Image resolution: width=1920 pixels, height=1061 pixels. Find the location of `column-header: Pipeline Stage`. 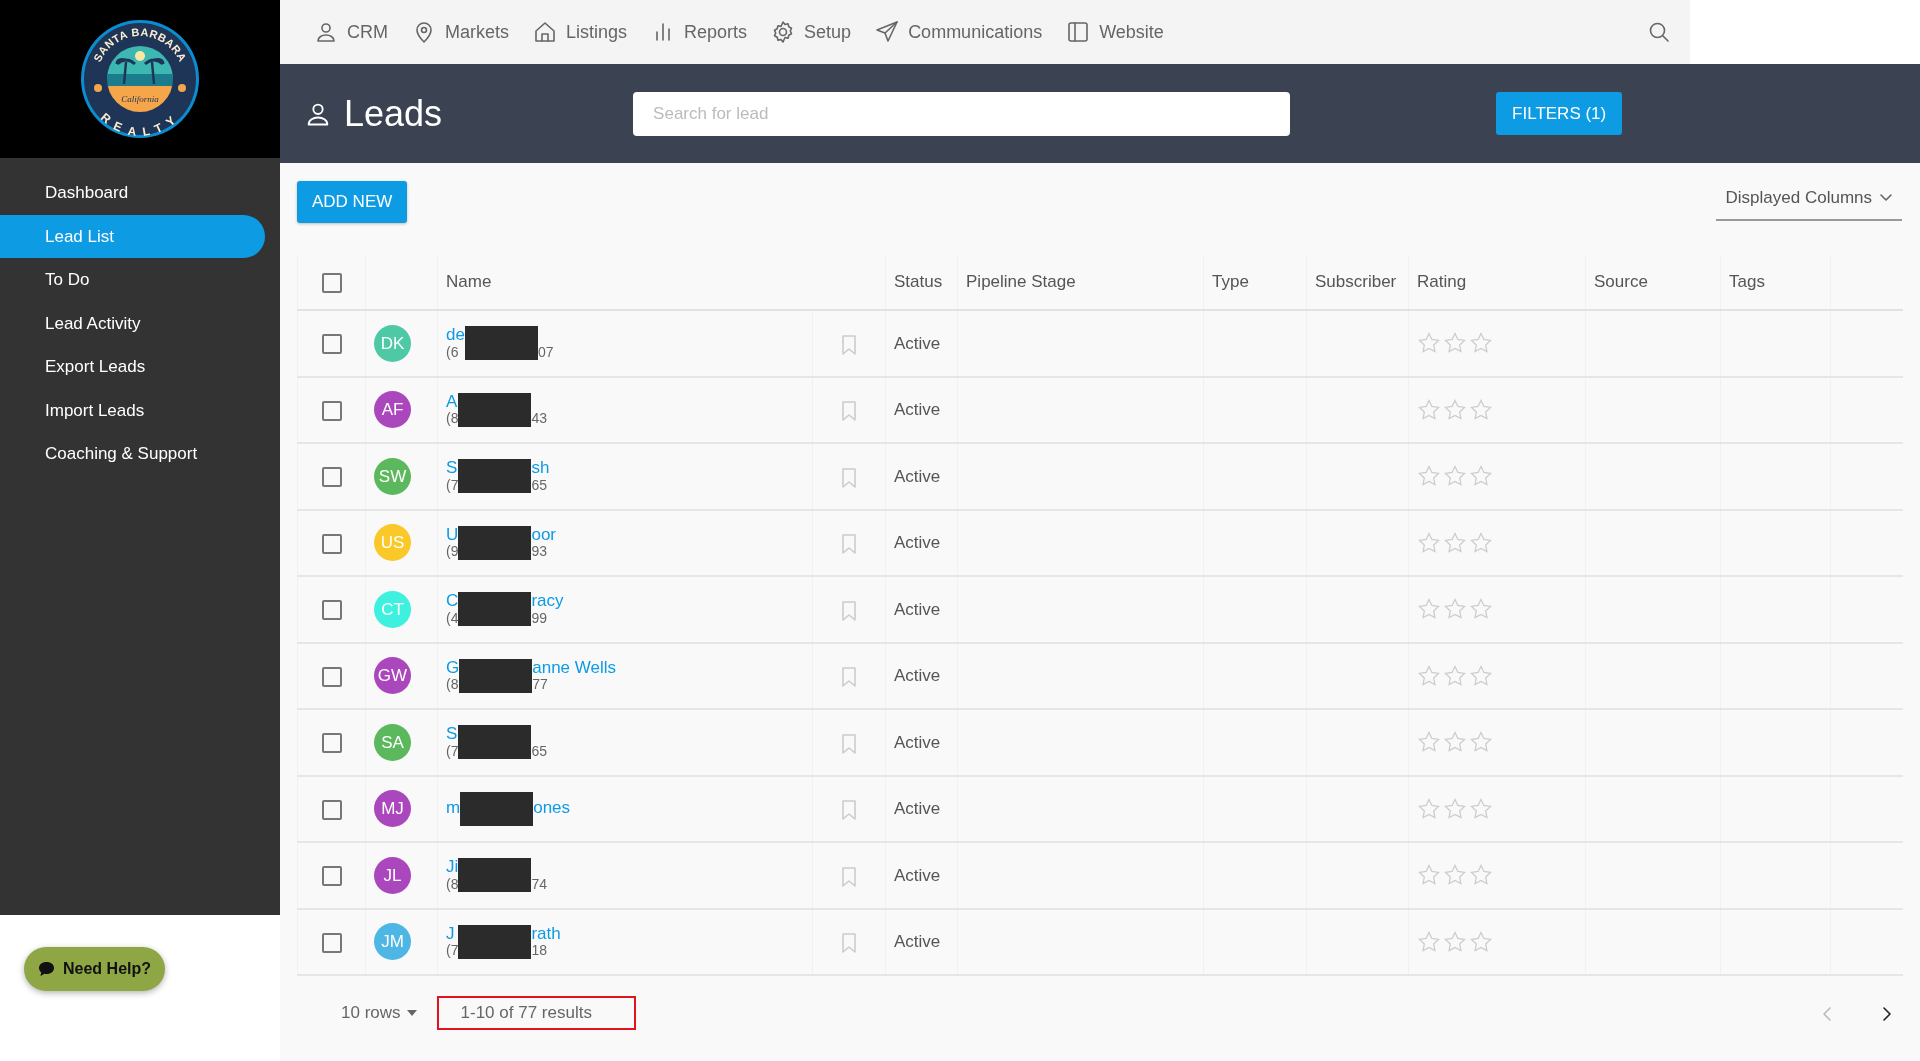

column-header: Pipeline Stage is located at coordinates (1021, 282).